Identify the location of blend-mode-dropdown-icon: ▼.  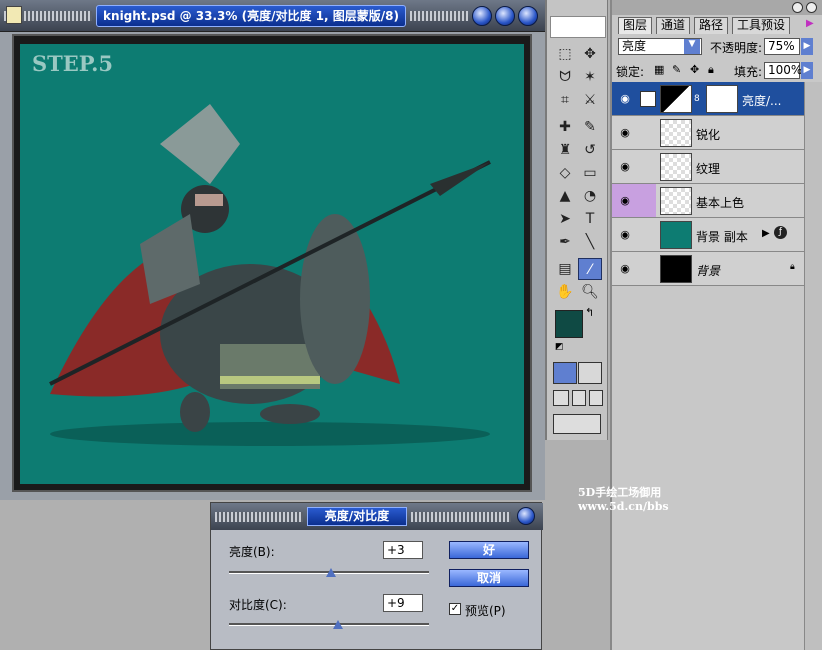
(692, 46).